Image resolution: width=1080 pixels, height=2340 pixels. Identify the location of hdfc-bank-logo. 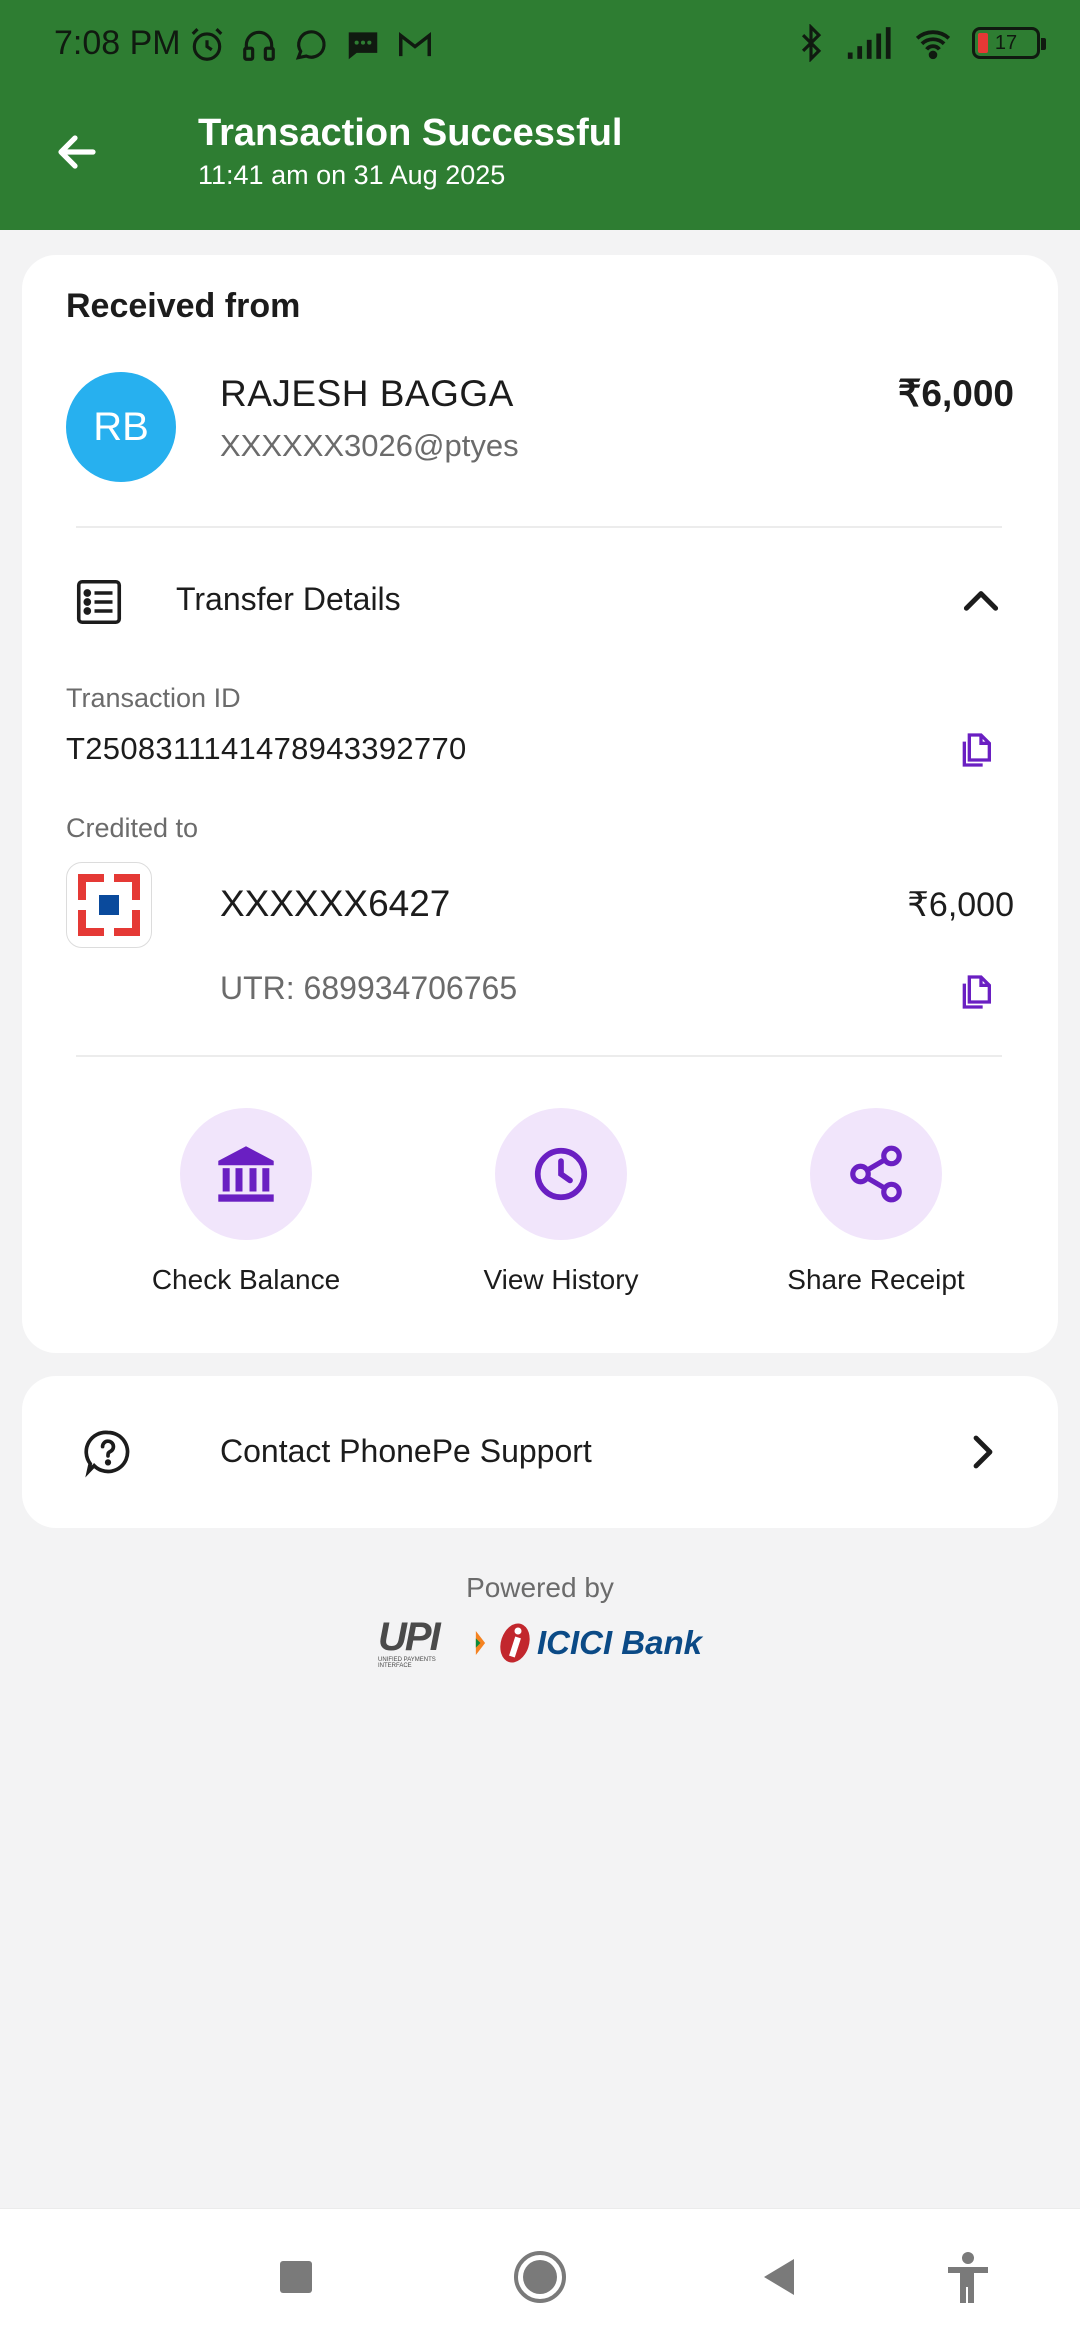
(109, 905).